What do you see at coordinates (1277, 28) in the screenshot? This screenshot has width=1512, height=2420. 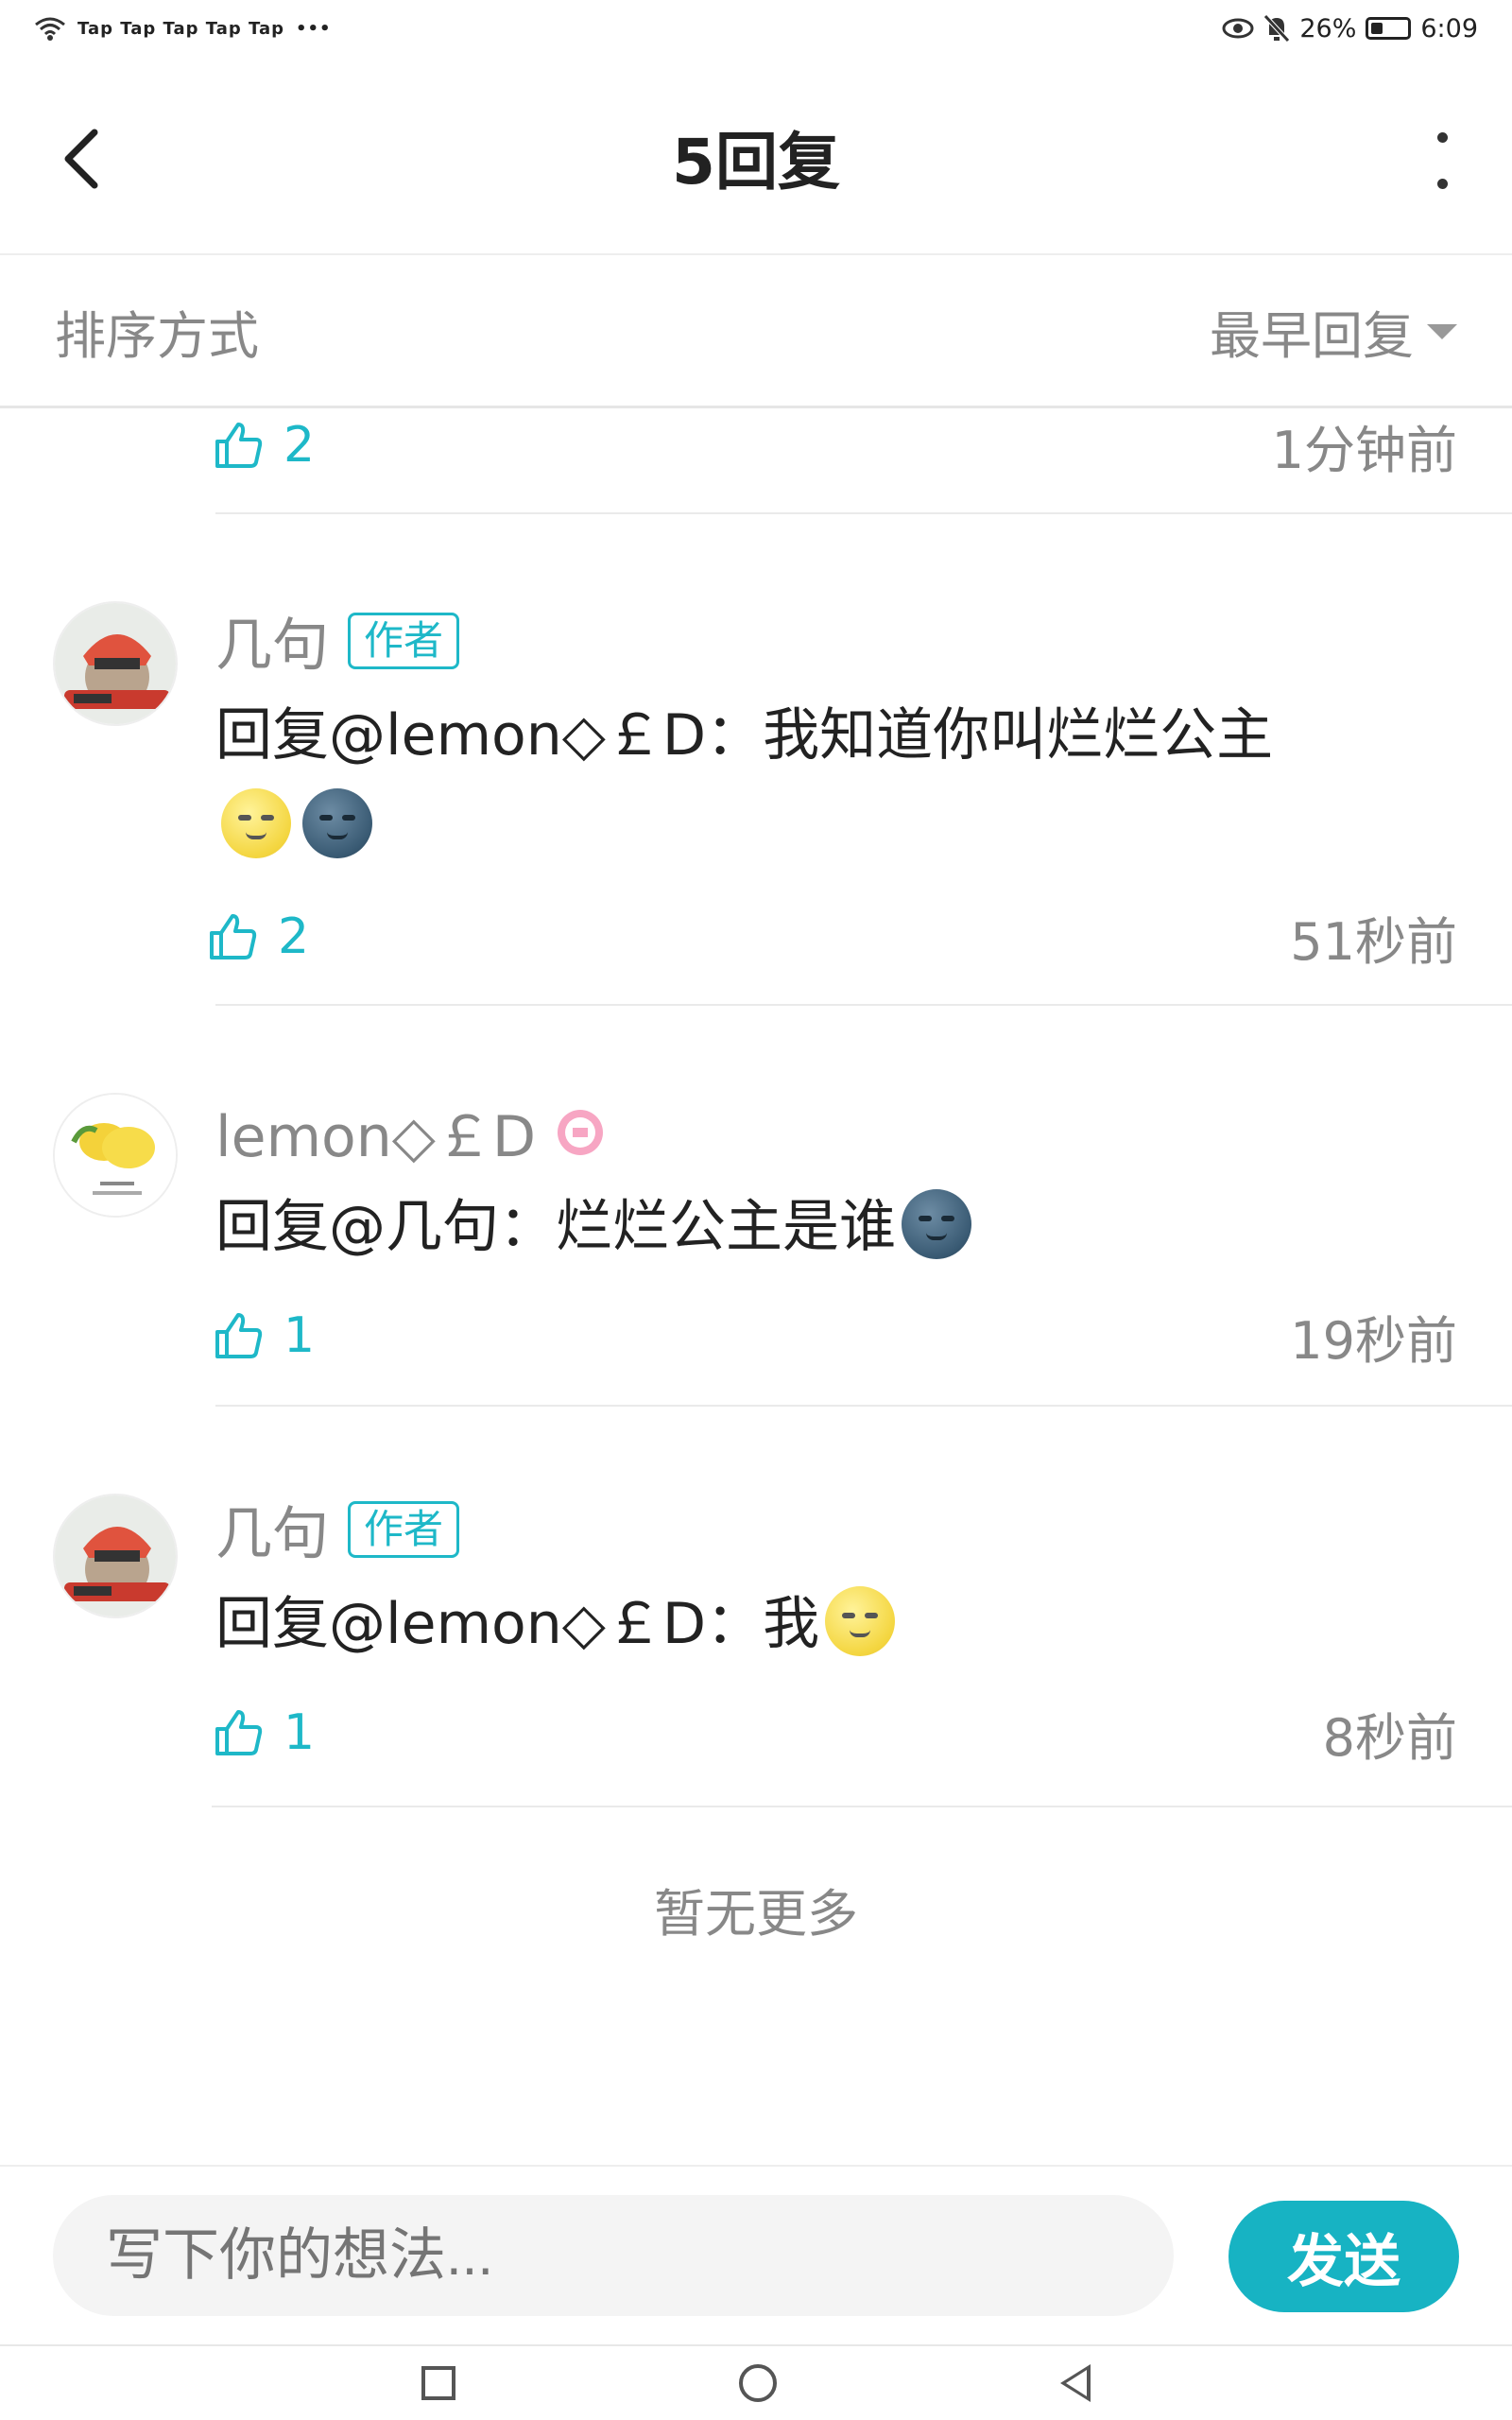 I see `bell-muted-icon` at bounding box center [1277, 28].